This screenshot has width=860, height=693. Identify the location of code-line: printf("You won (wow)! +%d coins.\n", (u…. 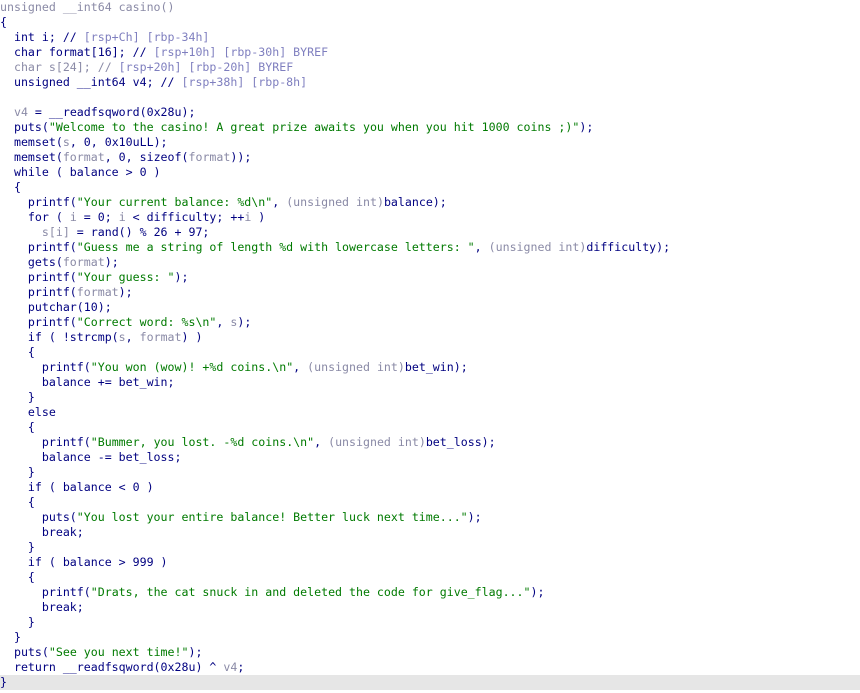
(430, 367).